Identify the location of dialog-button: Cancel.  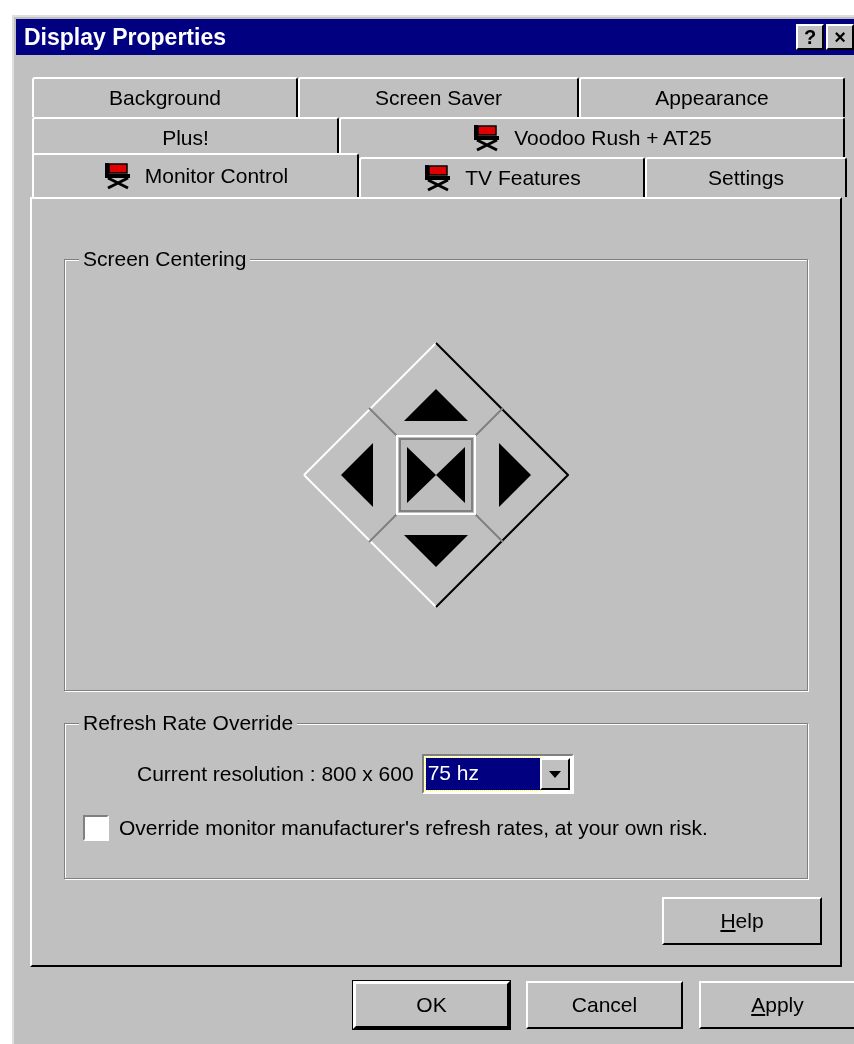
(604, 1005).